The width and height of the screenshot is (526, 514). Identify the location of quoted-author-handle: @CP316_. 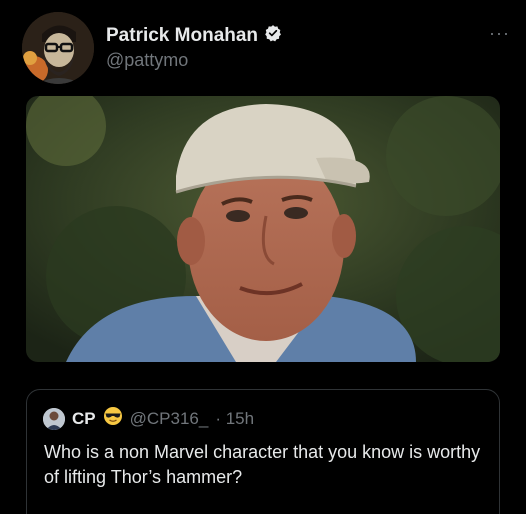
(169, 419).